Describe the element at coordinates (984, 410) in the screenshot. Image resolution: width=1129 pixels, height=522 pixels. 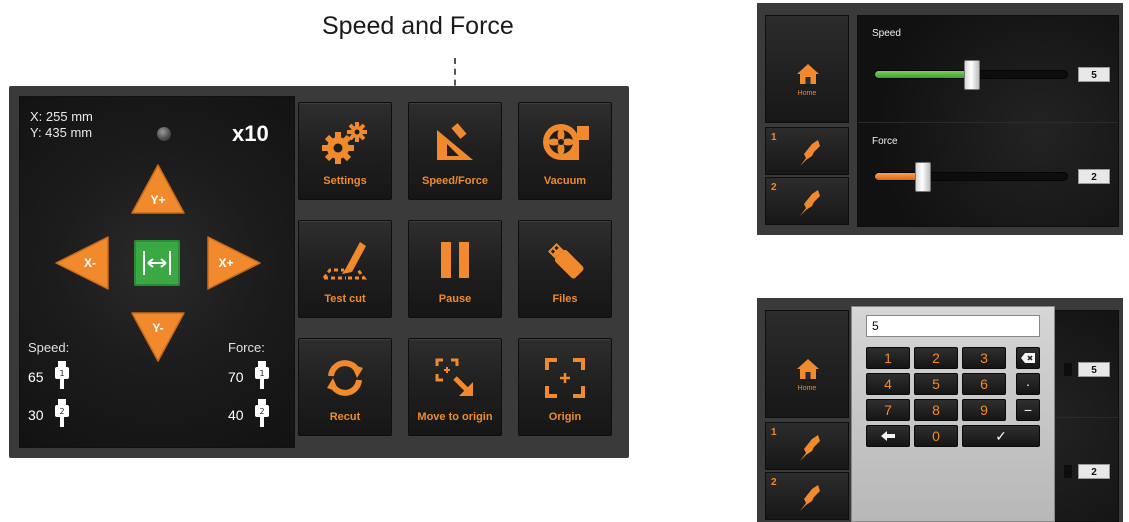
I see `key-9: 9` at that location.